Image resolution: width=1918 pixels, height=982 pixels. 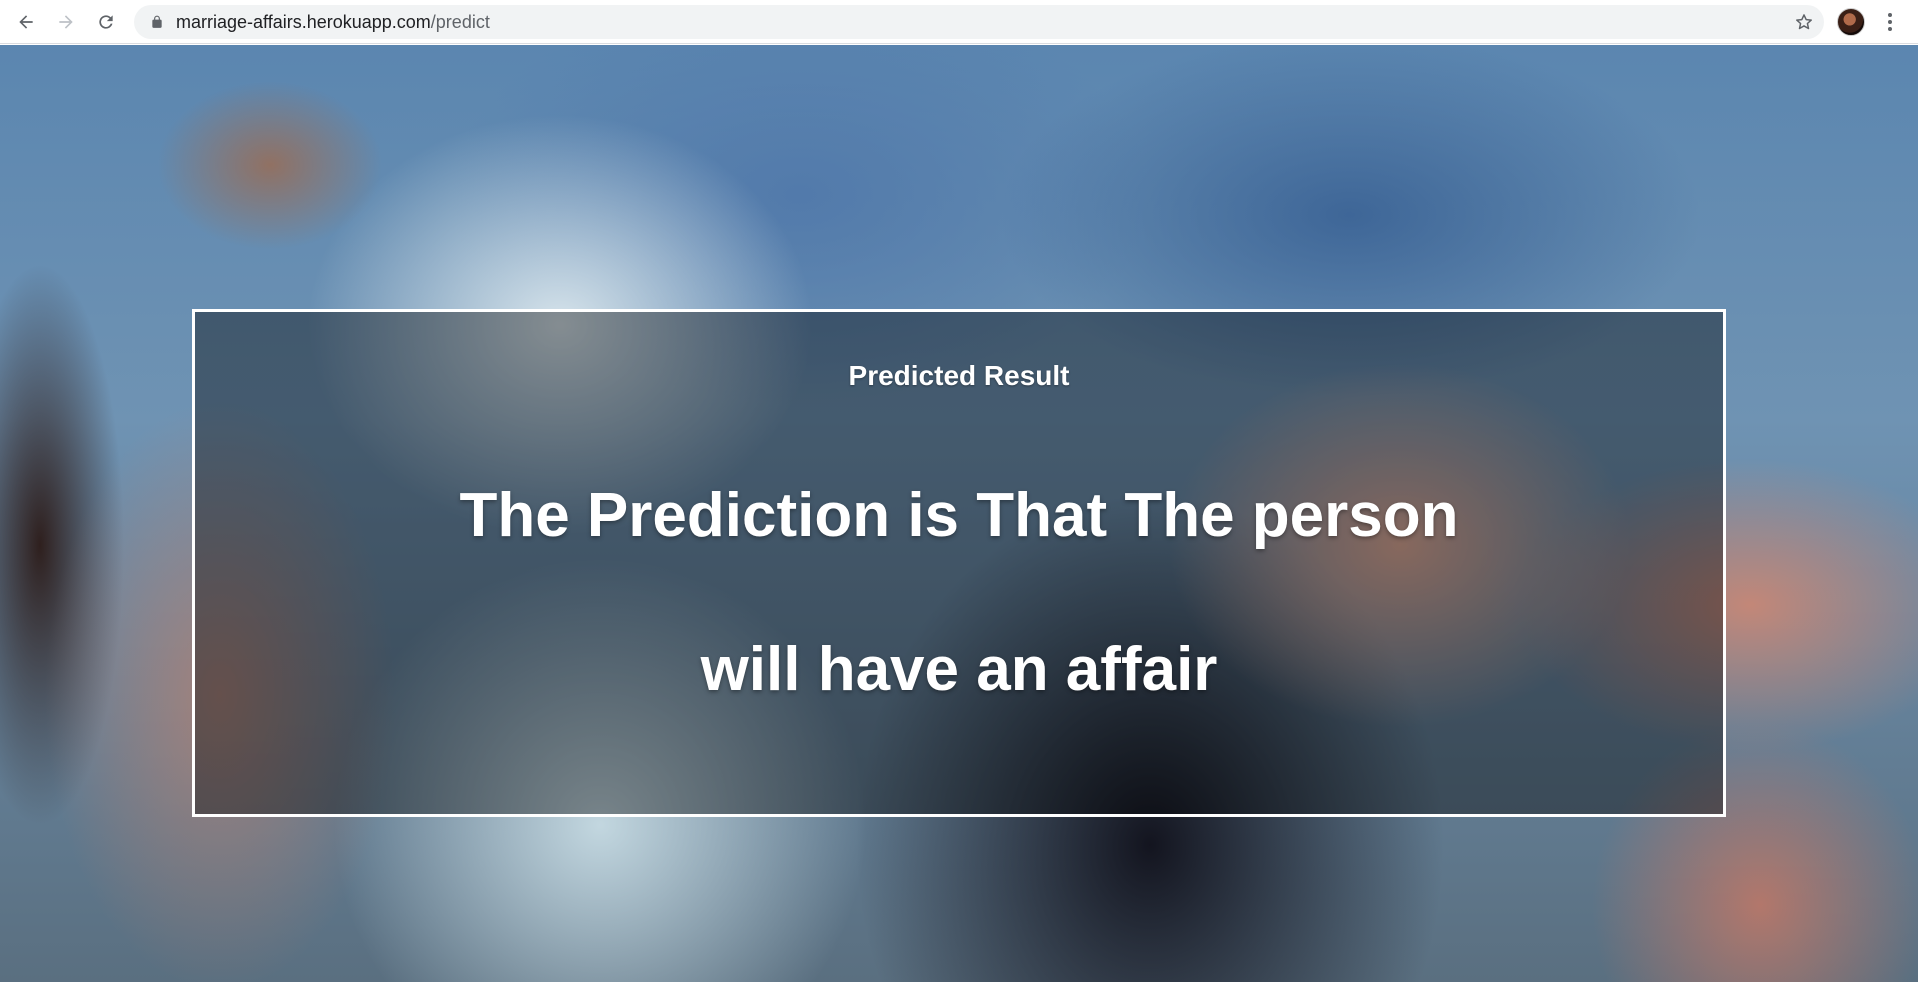 I want to click on forward-button, so click(x=66, y=22).